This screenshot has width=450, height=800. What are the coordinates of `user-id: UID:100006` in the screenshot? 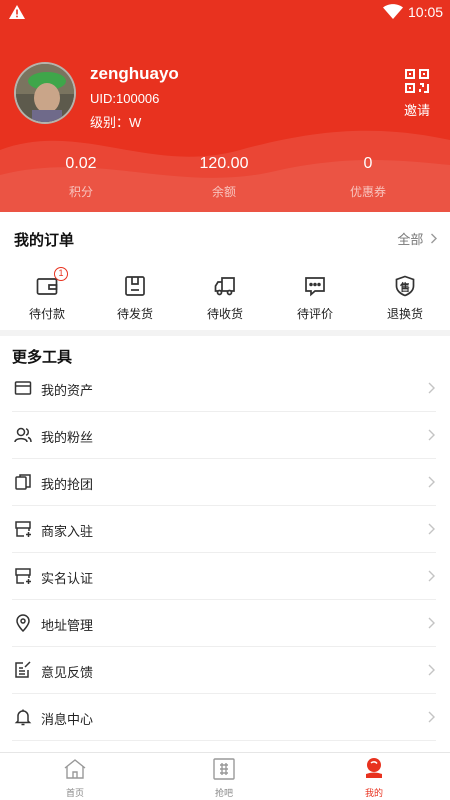 It's located at (125, 98).